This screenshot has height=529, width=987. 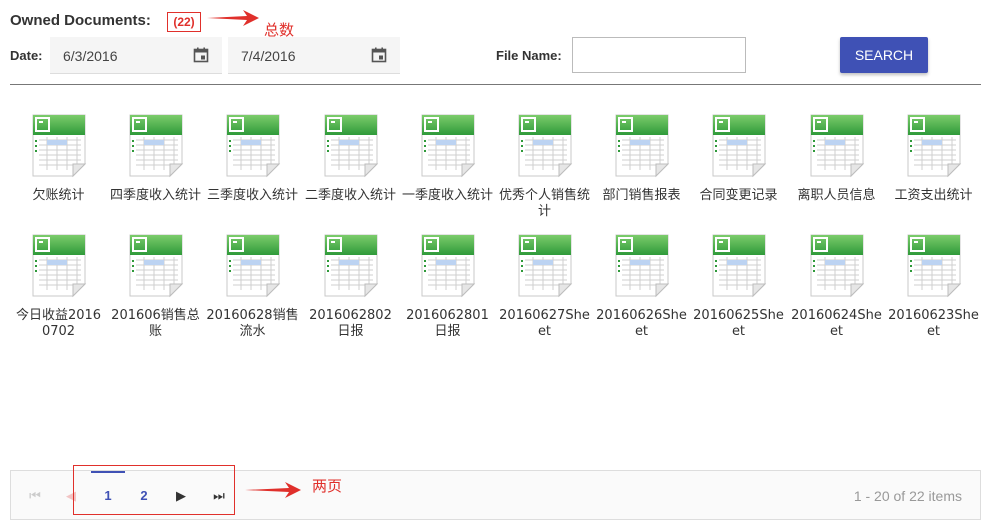 I want to click on pager-annotation-box, so click(x=154, y=490).